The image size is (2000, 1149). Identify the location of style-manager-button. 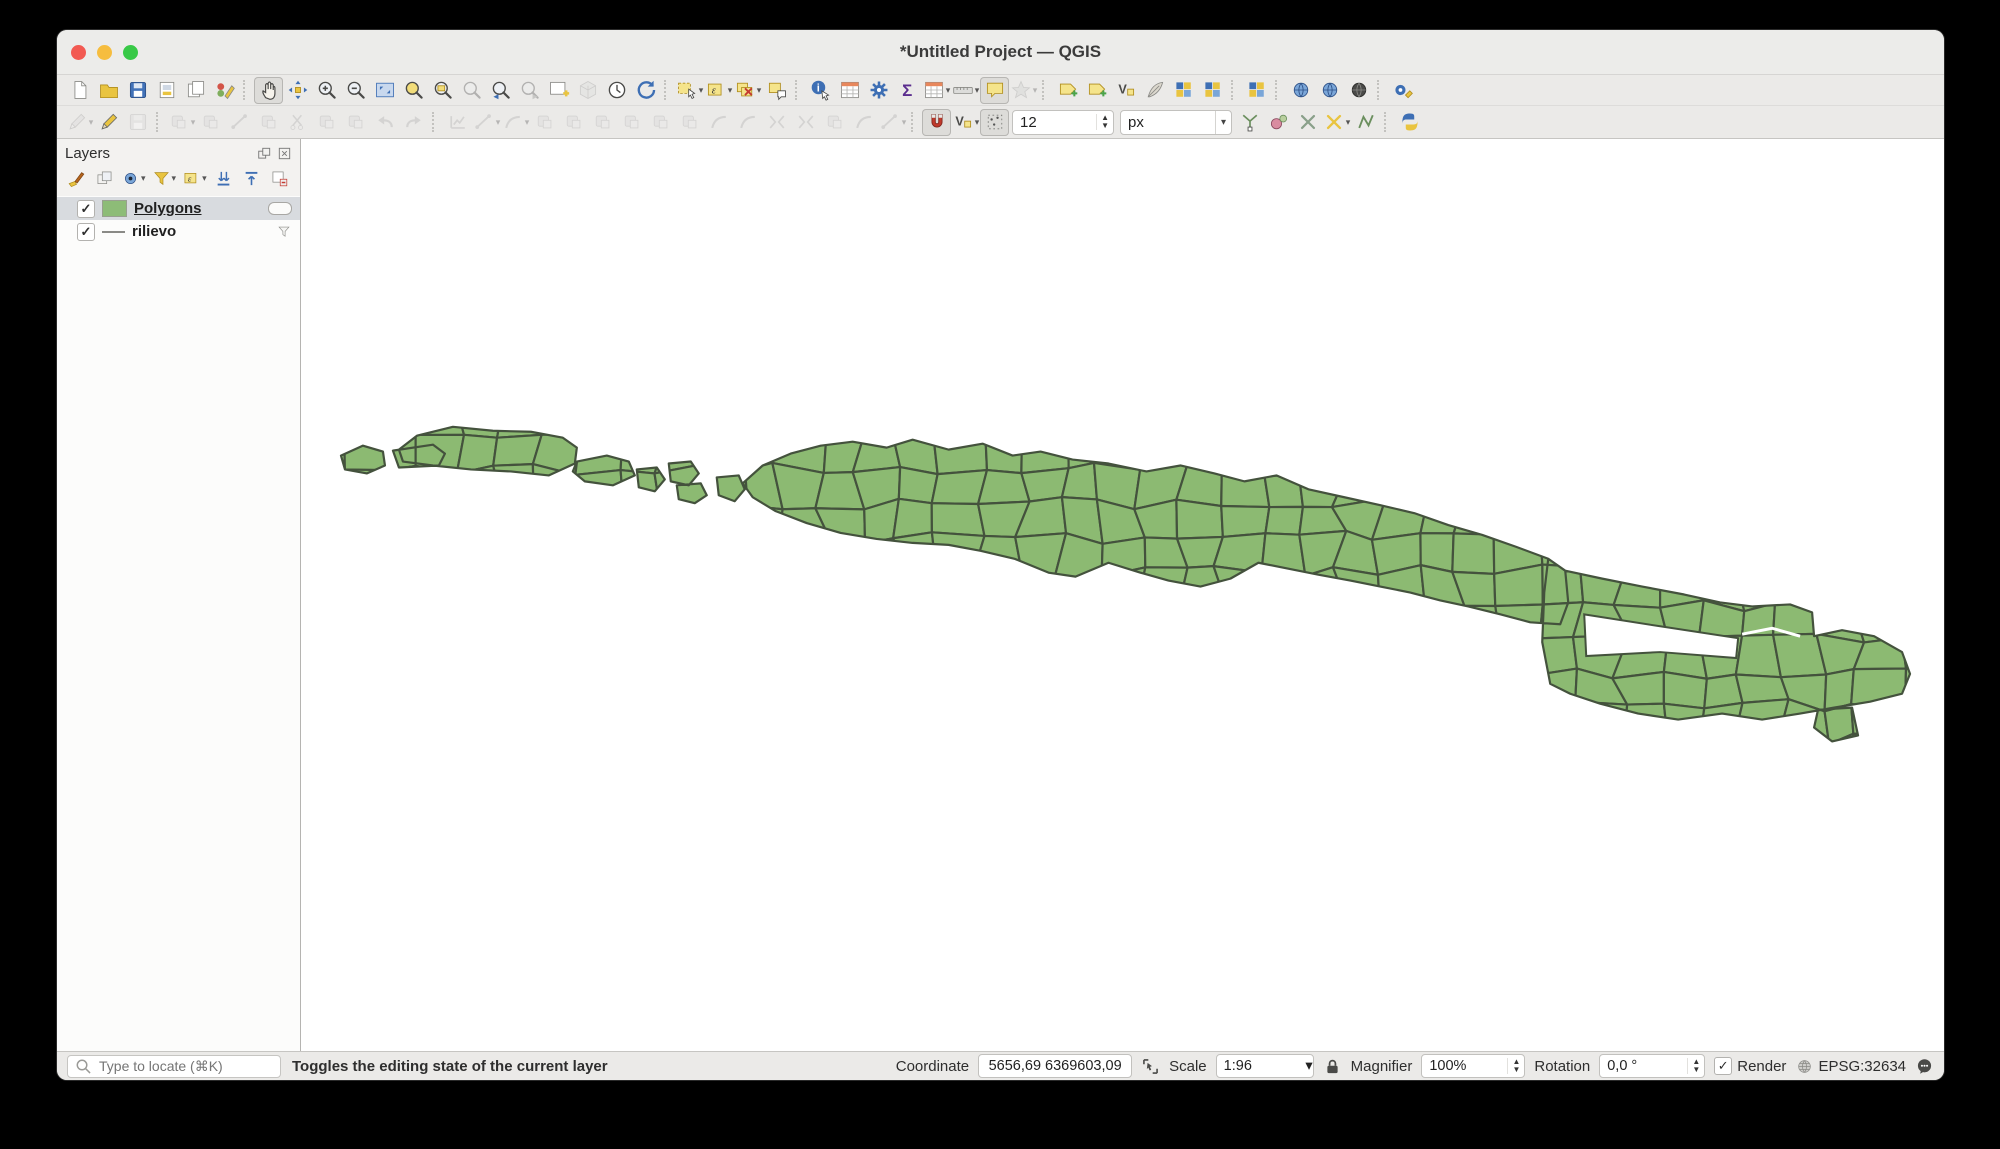
(224, 90).